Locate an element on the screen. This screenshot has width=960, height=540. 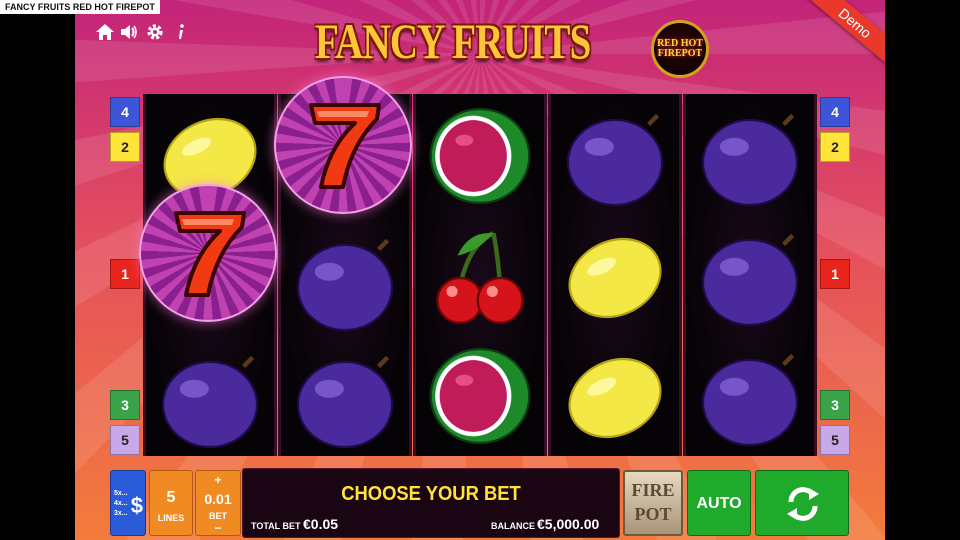
spin-arrows-icon is located at coordinates (803, 504).